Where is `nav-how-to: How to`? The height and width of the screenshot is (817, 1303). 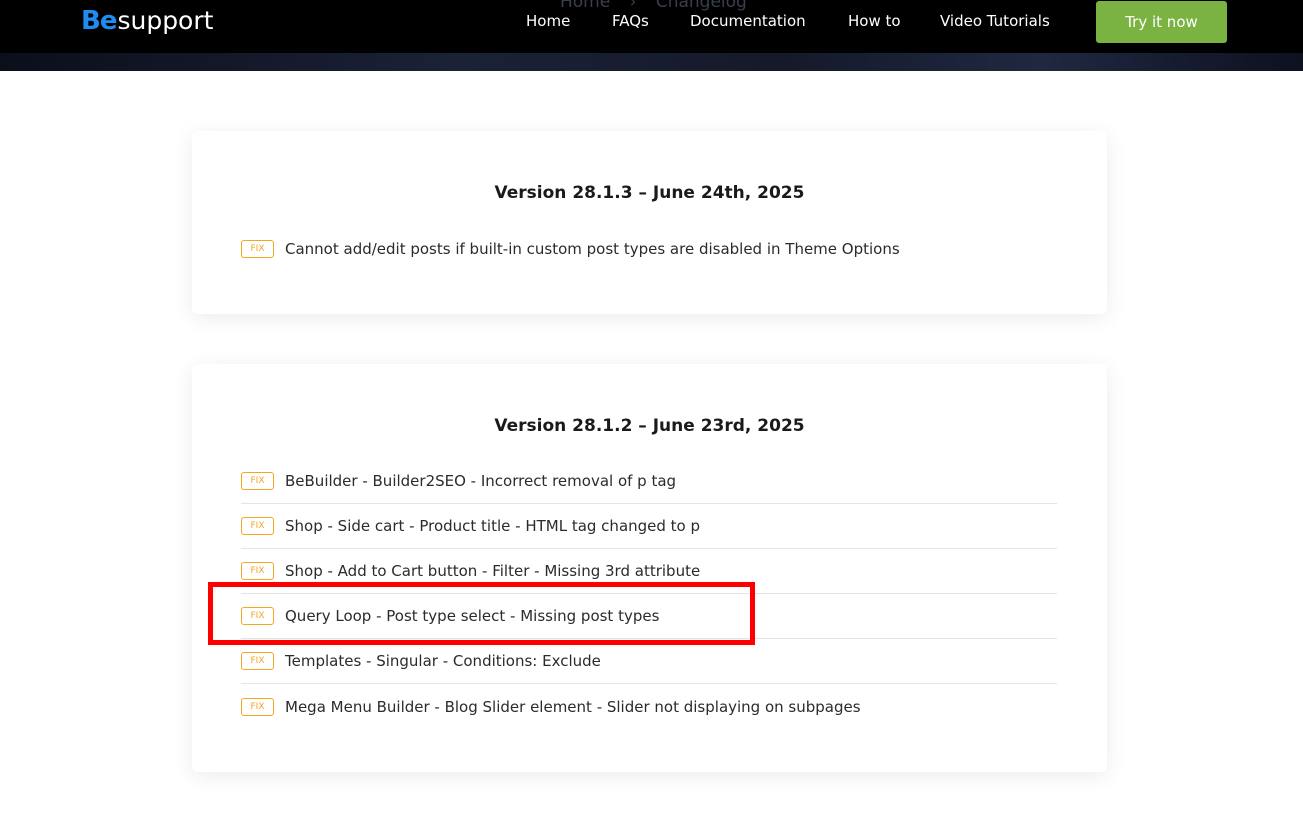
nav-how-to: How to is located at coordinates (874, 23).